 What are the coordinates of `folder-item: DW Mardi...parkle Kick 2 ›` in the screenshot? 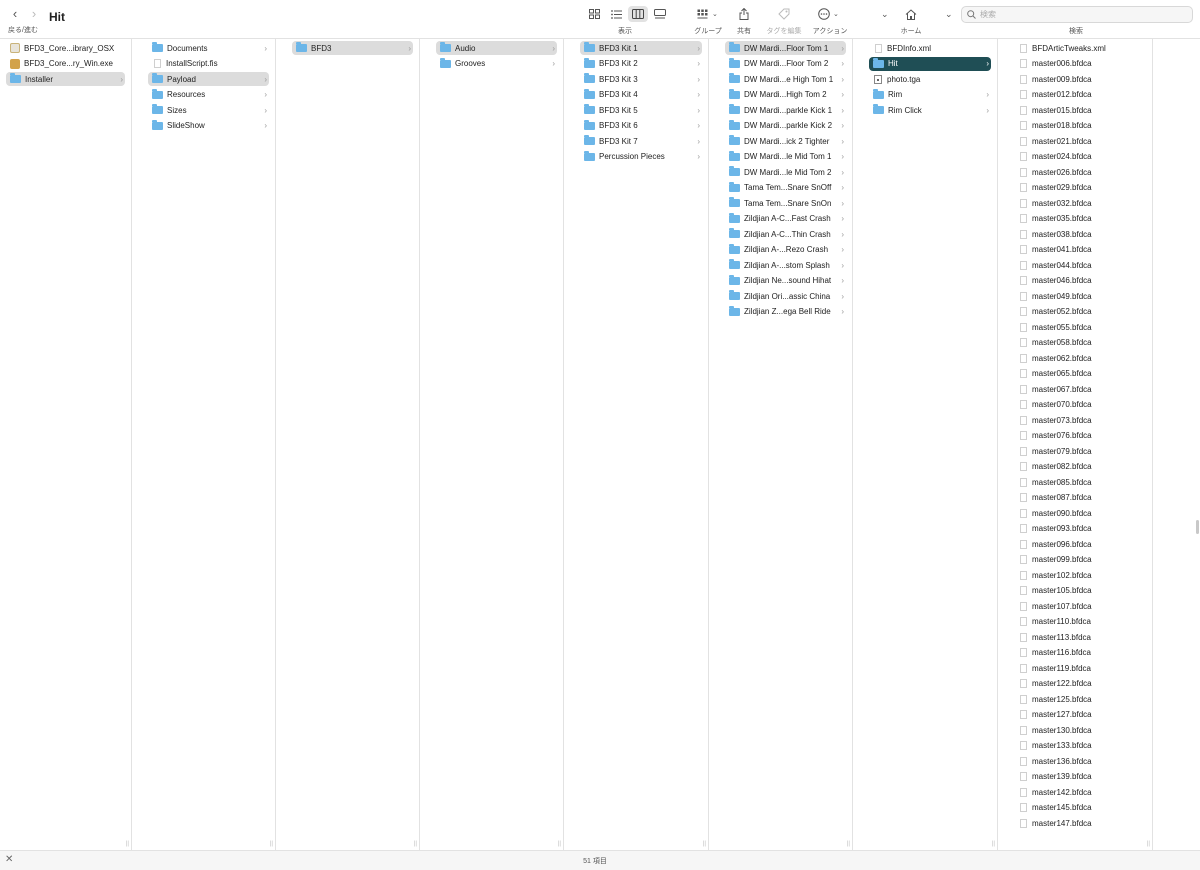 It's located at (785, 126).